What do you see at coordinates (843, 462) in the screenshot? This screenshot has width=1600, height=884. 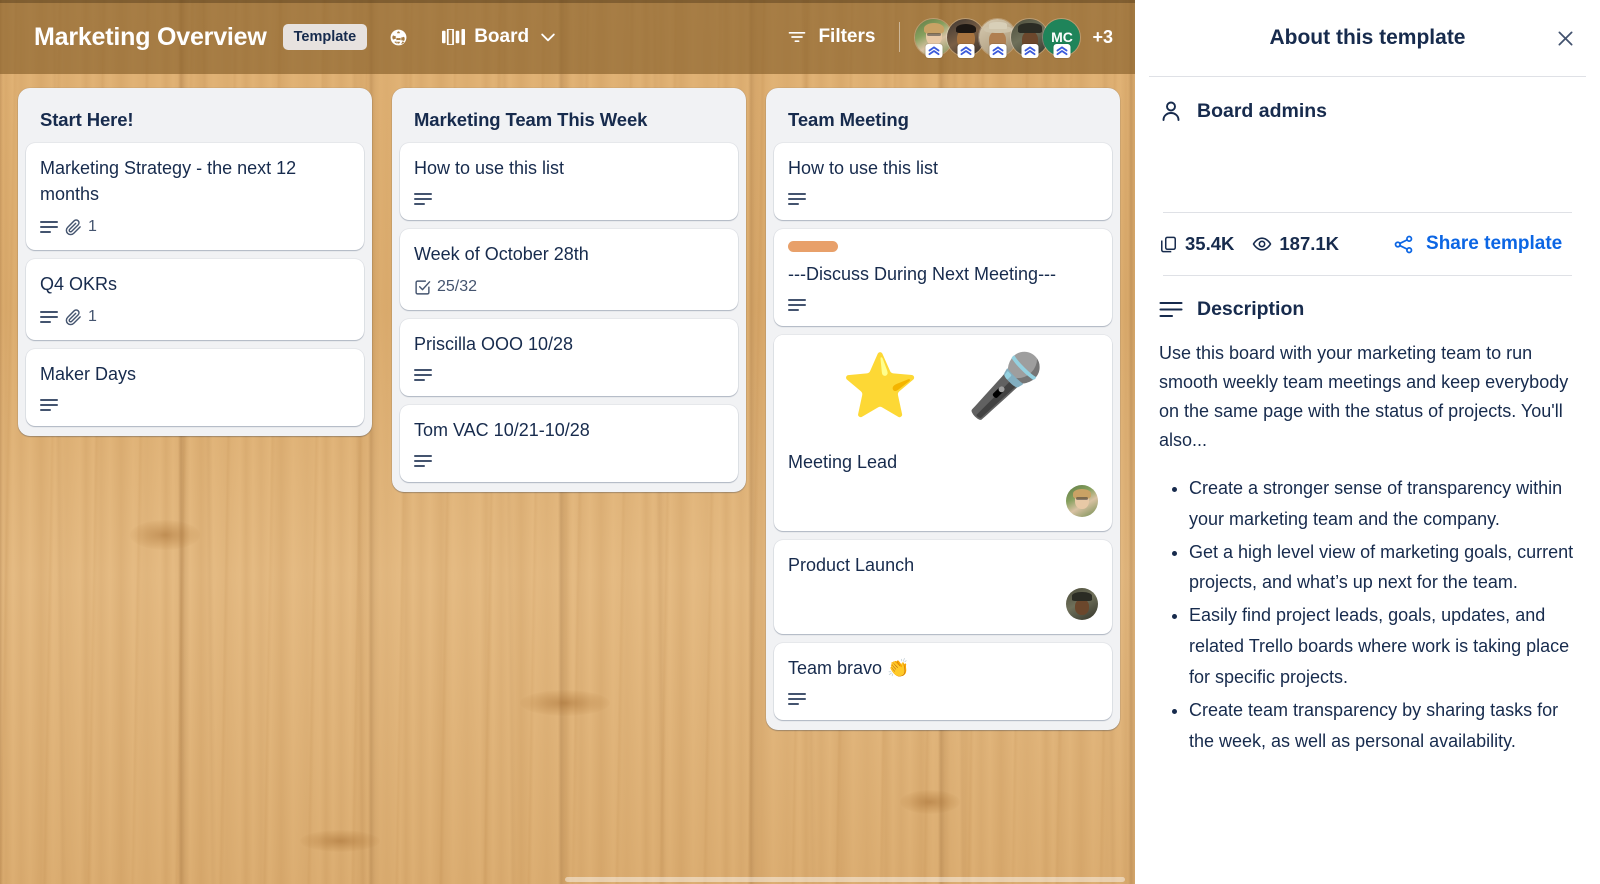 I see `card-title: Meeting Lead` at bounding box center [843, 462].